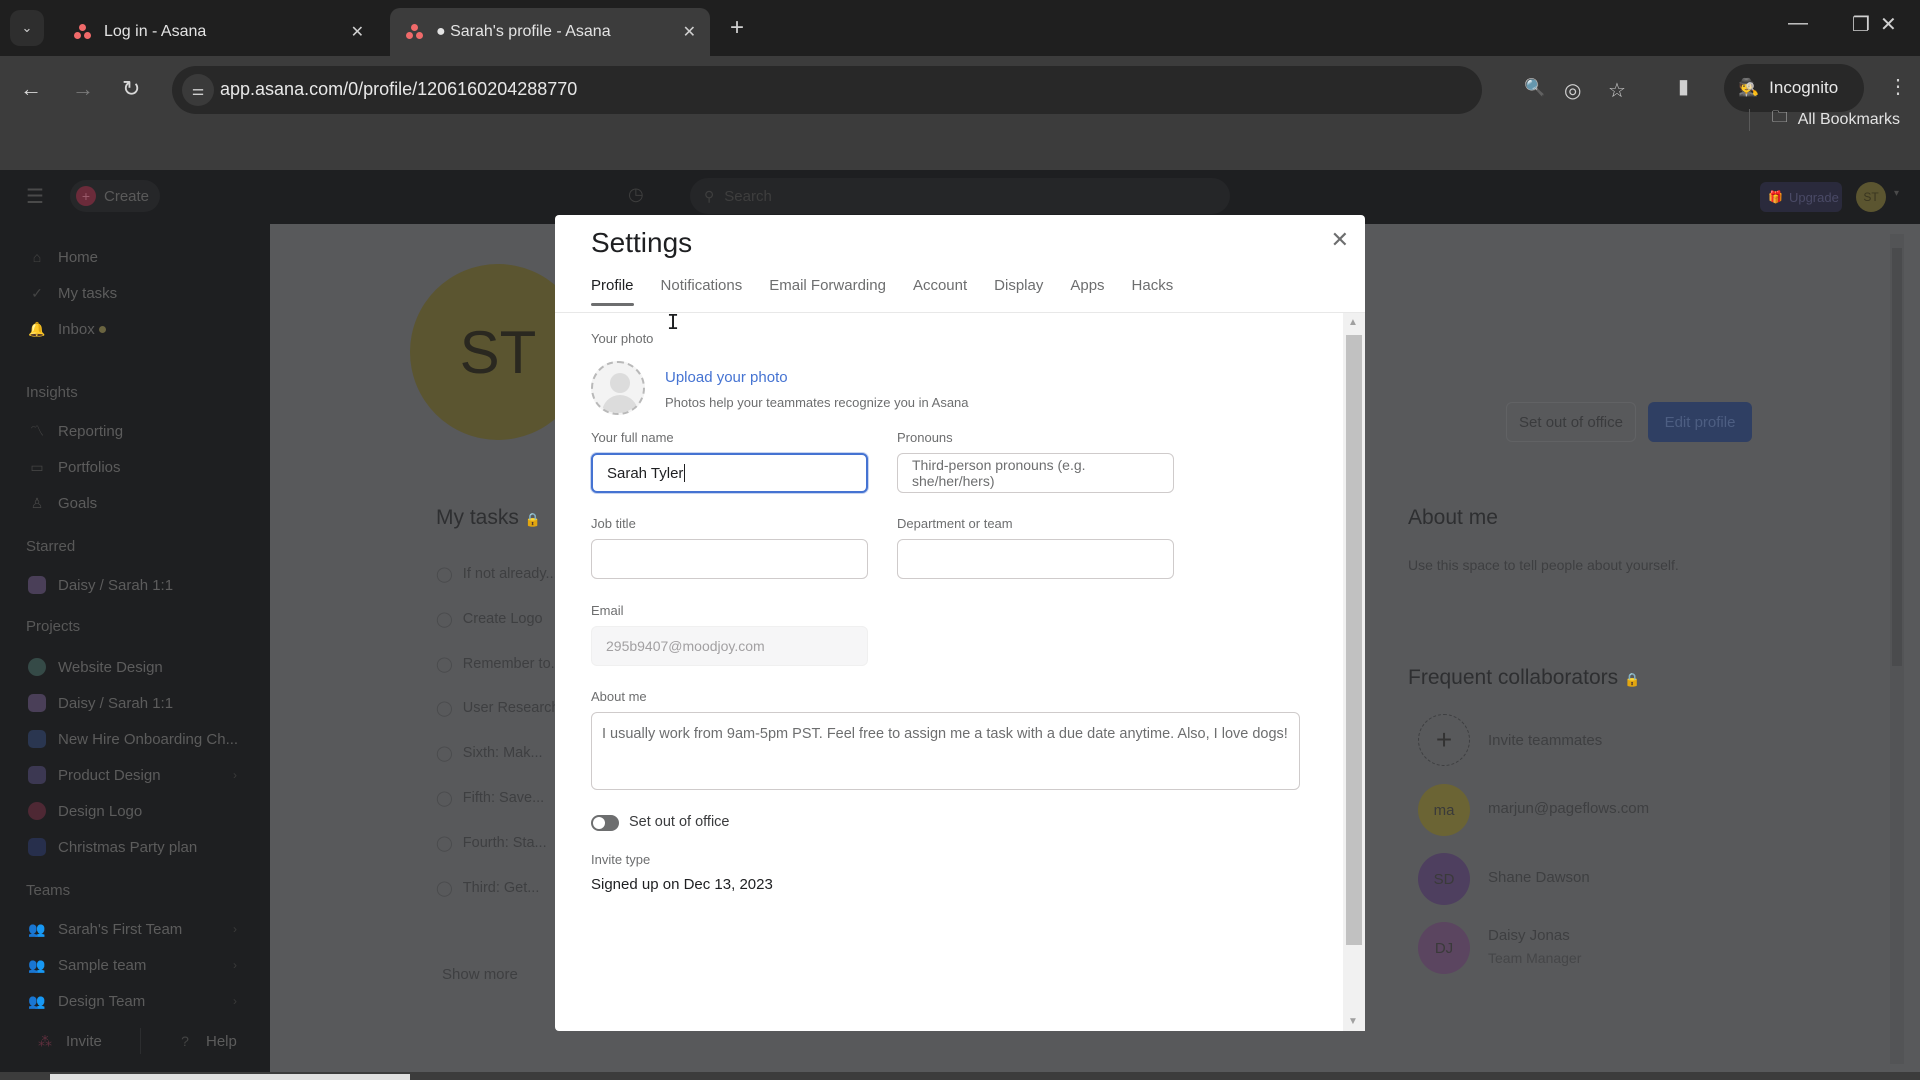 The height and width of the screenshot is (1080, 1920). Describe the element at coordinates (1683, 86) in the screenshot. I see `side-panel-icon: ▮` at that location.